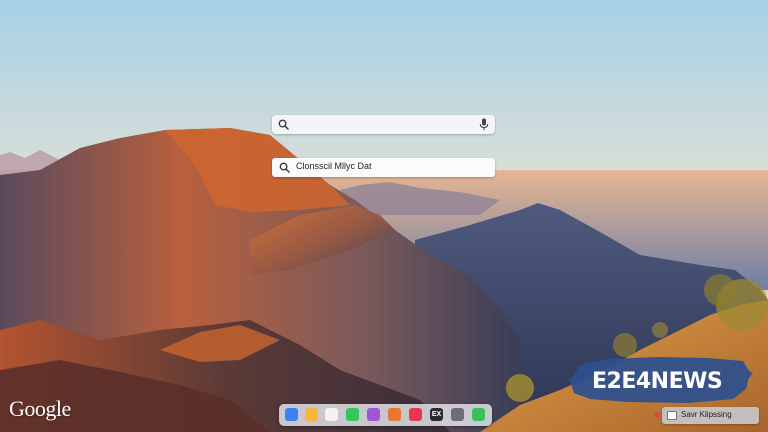 This screenshot has height=432, width=768. Describe the element at coordinates (415, 414) in the screenshot. I see `music-icon` at that location.